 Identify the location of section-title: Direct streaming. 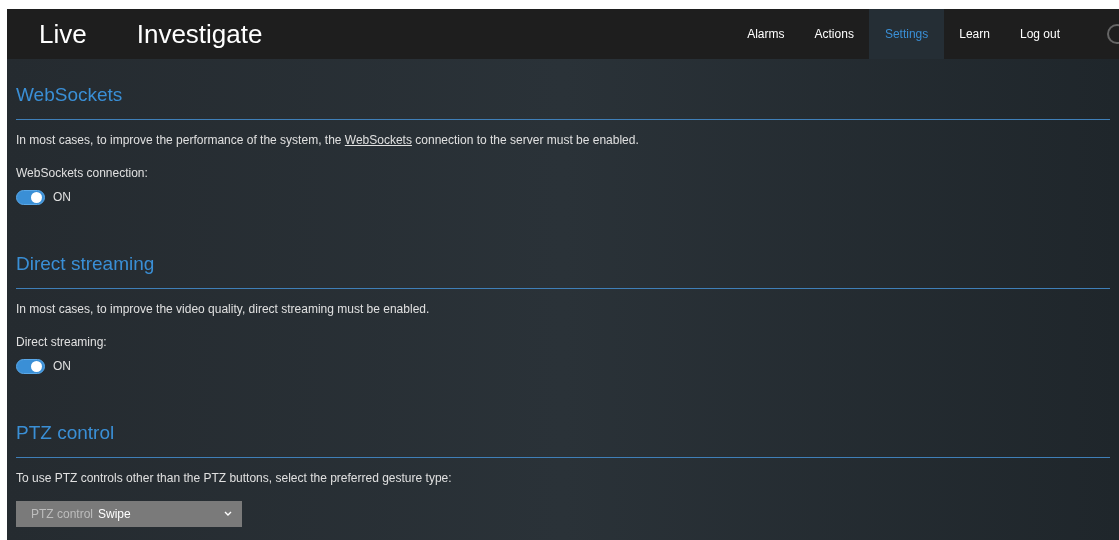
(86, 264).